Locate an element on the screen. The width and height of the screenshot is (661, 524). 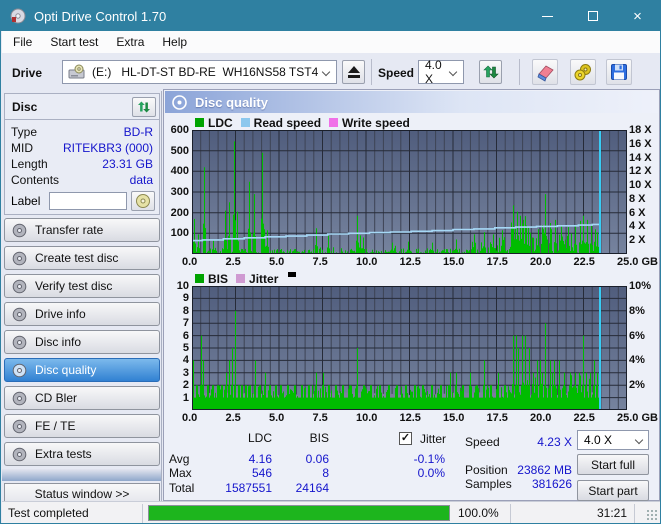
sidebar-item-extra-tests: Extra tests is located at coordinates (82, 454).